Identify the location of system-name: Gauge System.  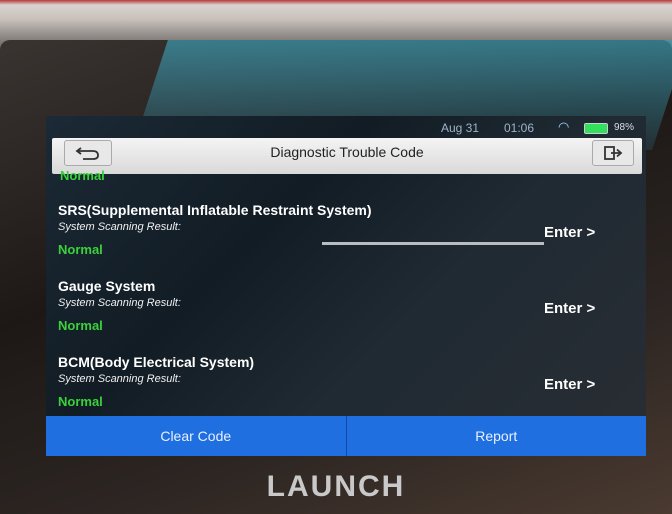
(107, 286).